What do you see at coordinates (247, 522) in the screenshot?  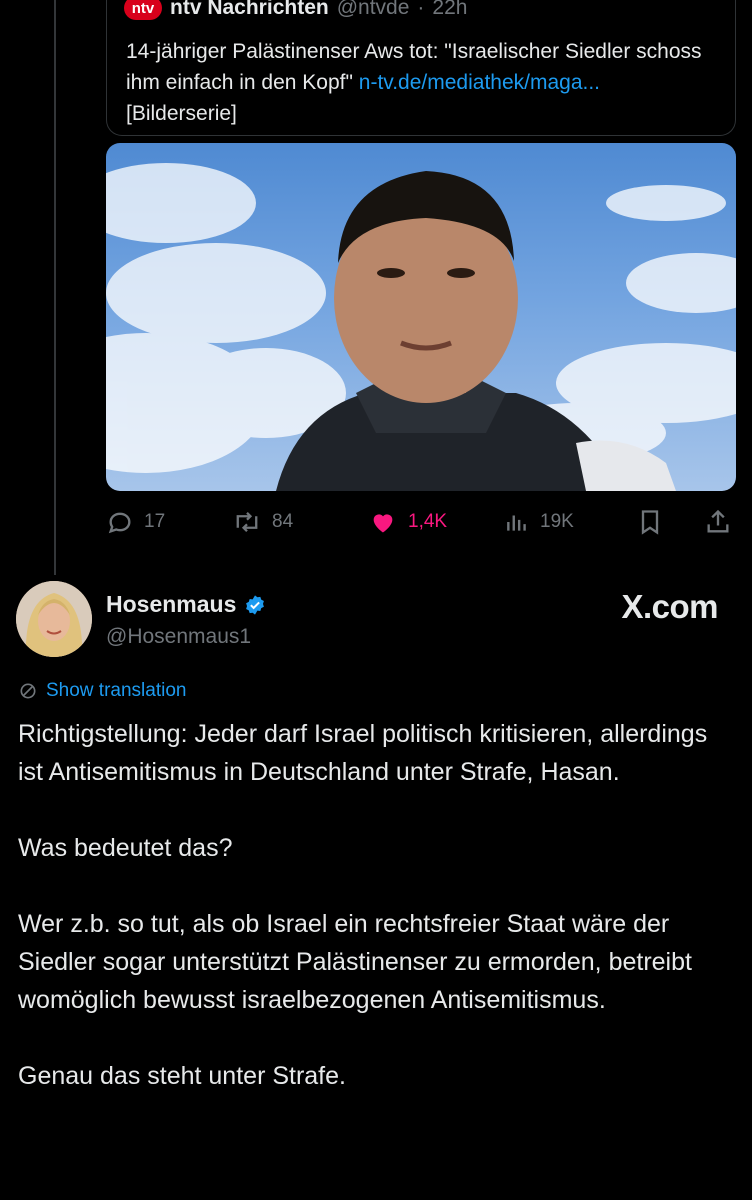 I see `repost-icon` at bounding box center [247, 522].